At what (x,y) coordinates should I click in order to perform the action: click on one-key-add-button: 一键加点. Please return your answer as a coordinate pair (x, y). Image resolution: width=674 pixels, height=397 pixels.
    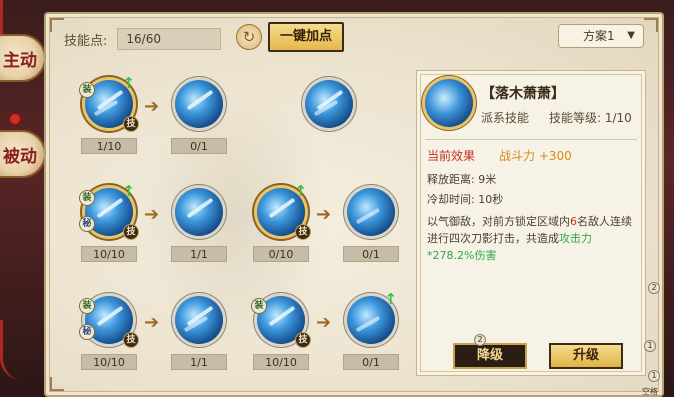
    Looking at the image, I should click on (306, 37).